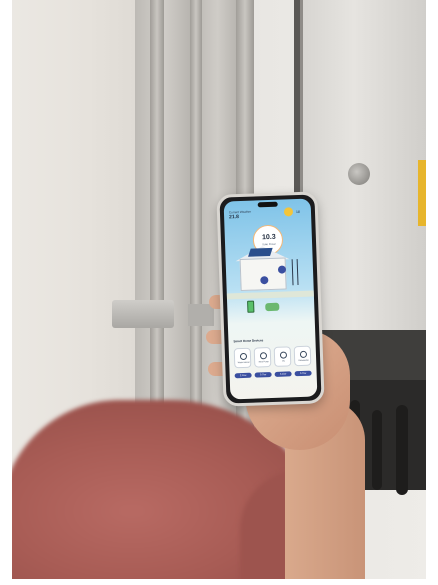 The image size is (438, 585). I want to click on inverter-knob, so click(359, 174).